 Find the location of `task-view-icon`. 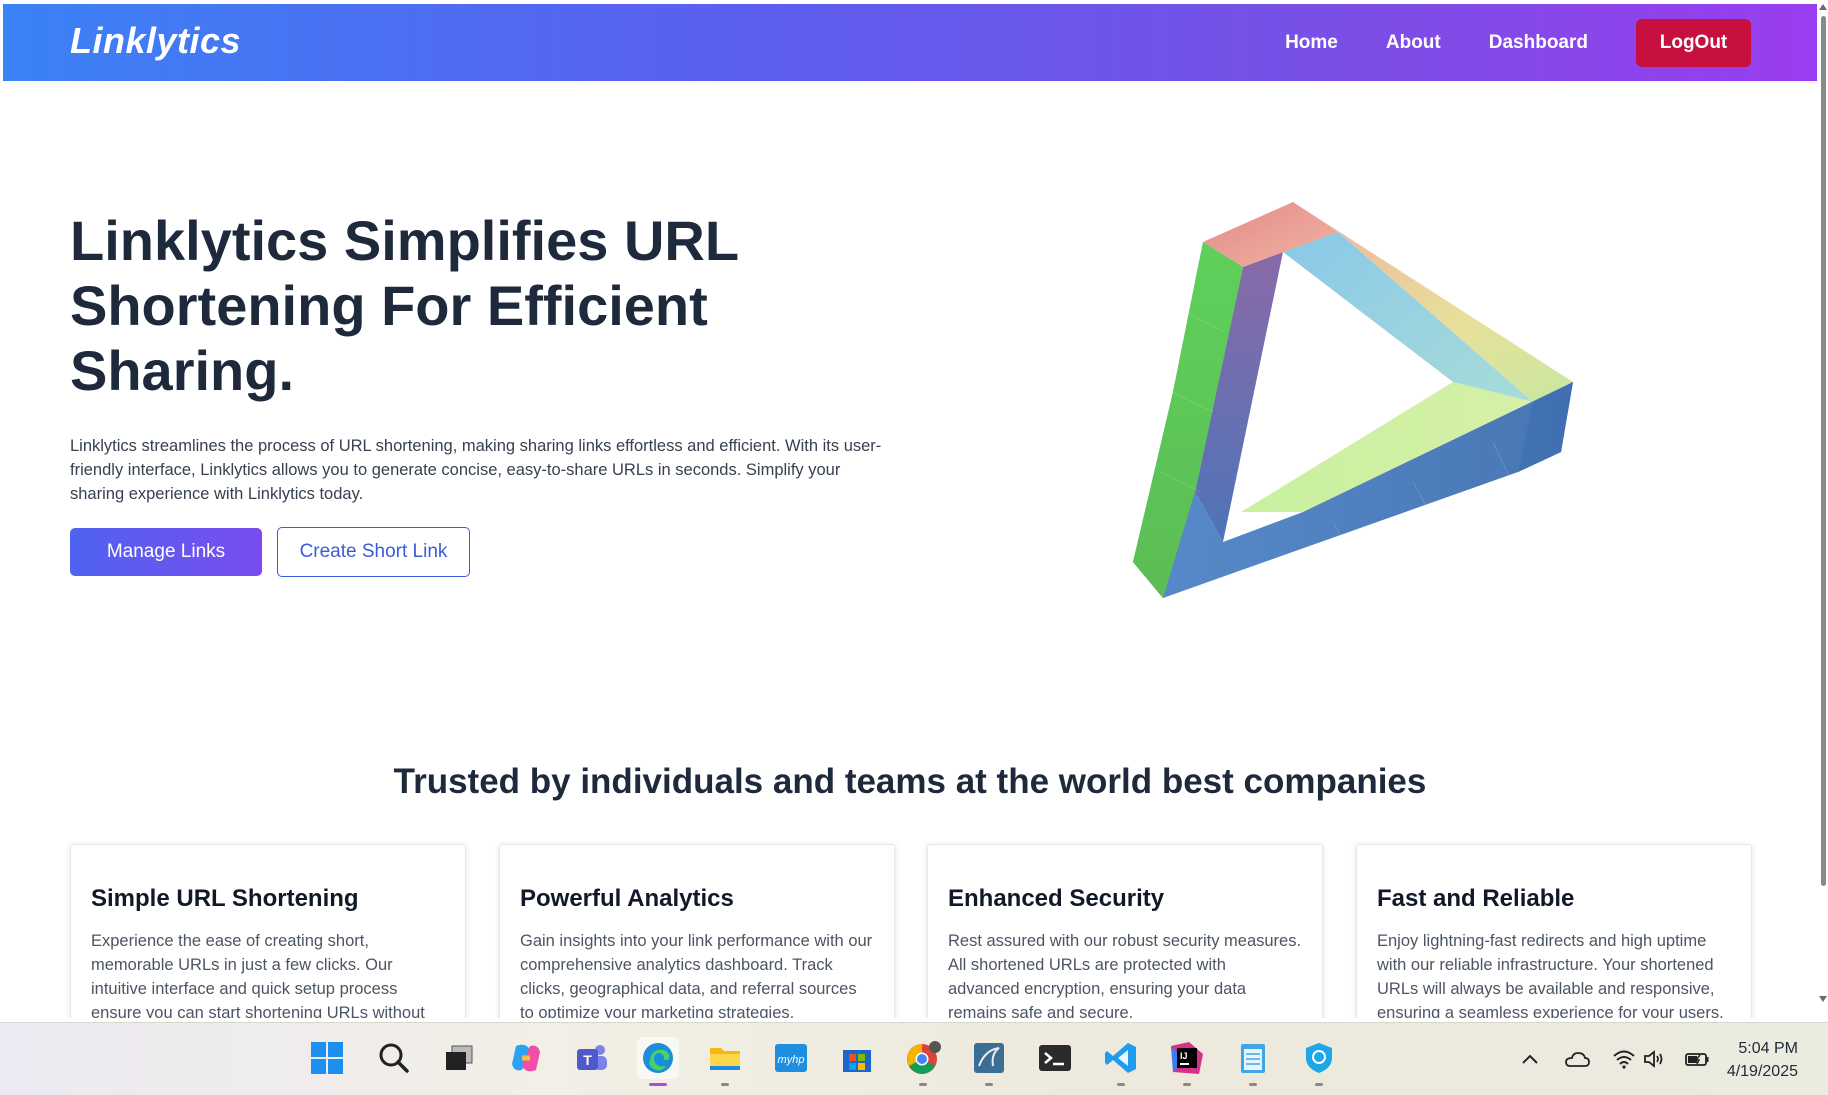

task-view-icon is located at coordinates (459, 1058).